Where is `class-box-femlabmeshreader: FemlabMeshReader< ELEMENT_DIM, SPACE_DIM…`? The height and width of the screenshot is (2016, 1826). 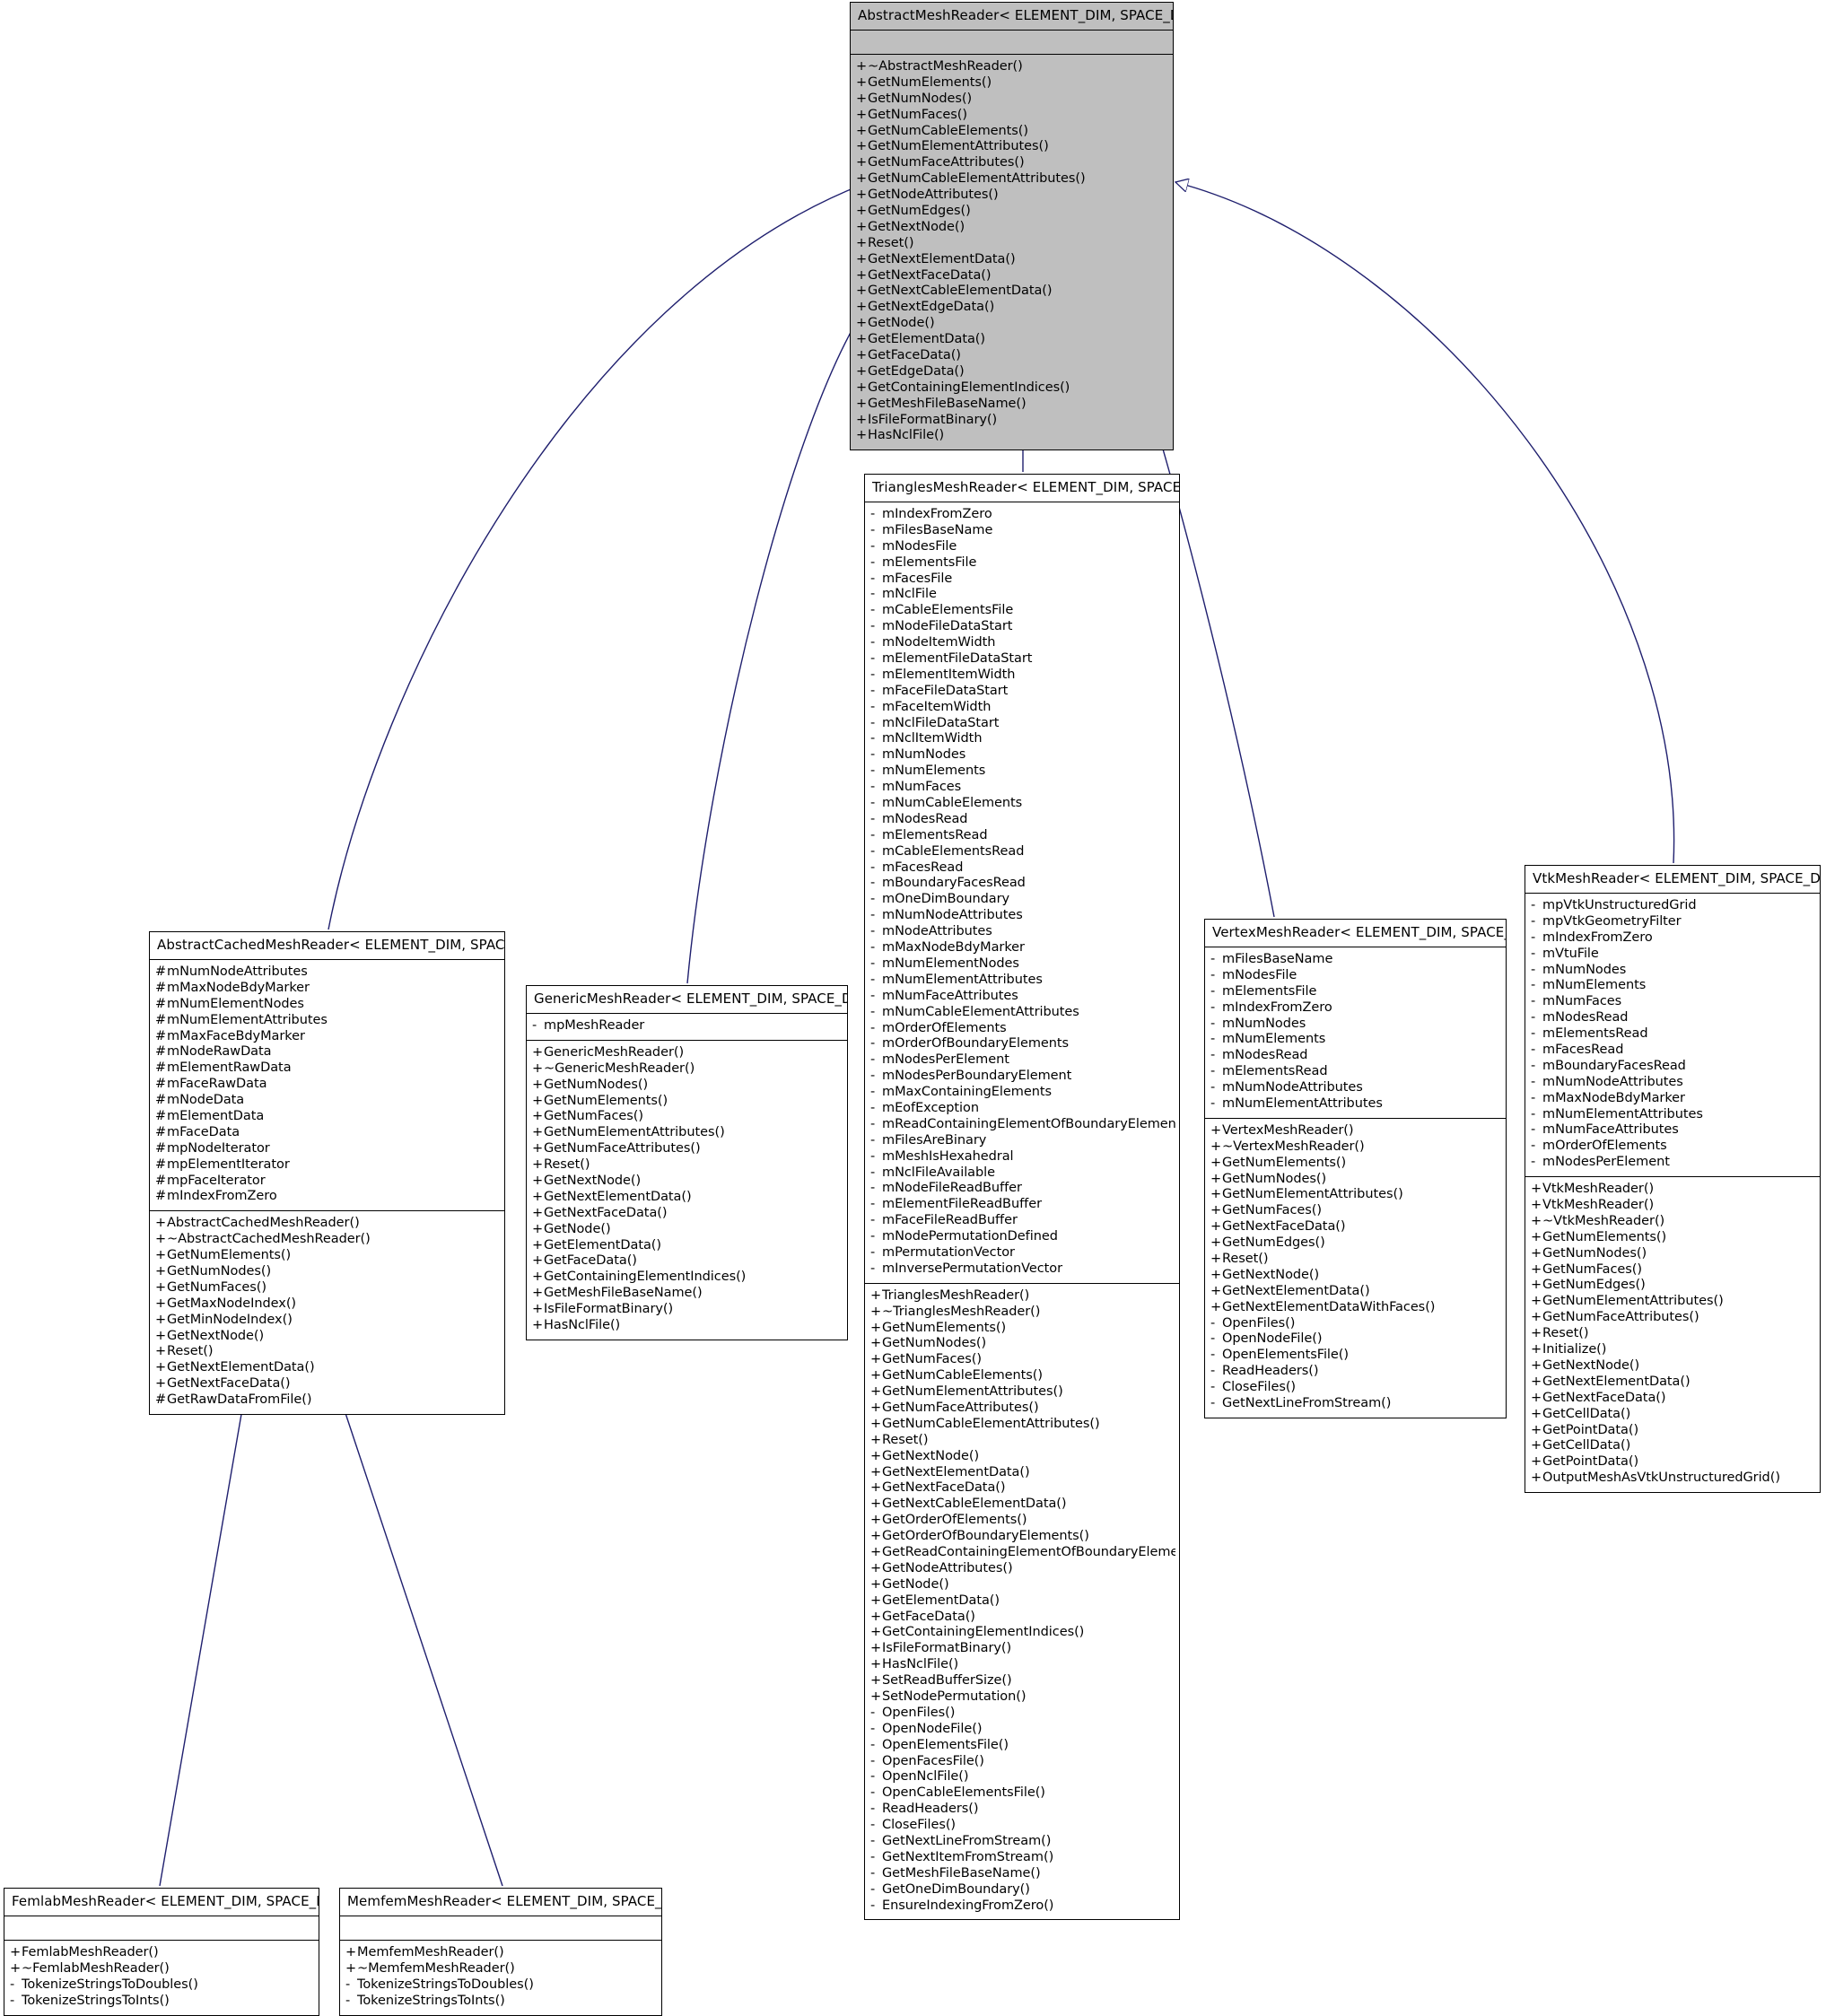
class-box-femlabmeshreader: FemlabMeshReader< ELEMENT_DIM, SPACE_DIM… is located at coordinates (162, 1952).